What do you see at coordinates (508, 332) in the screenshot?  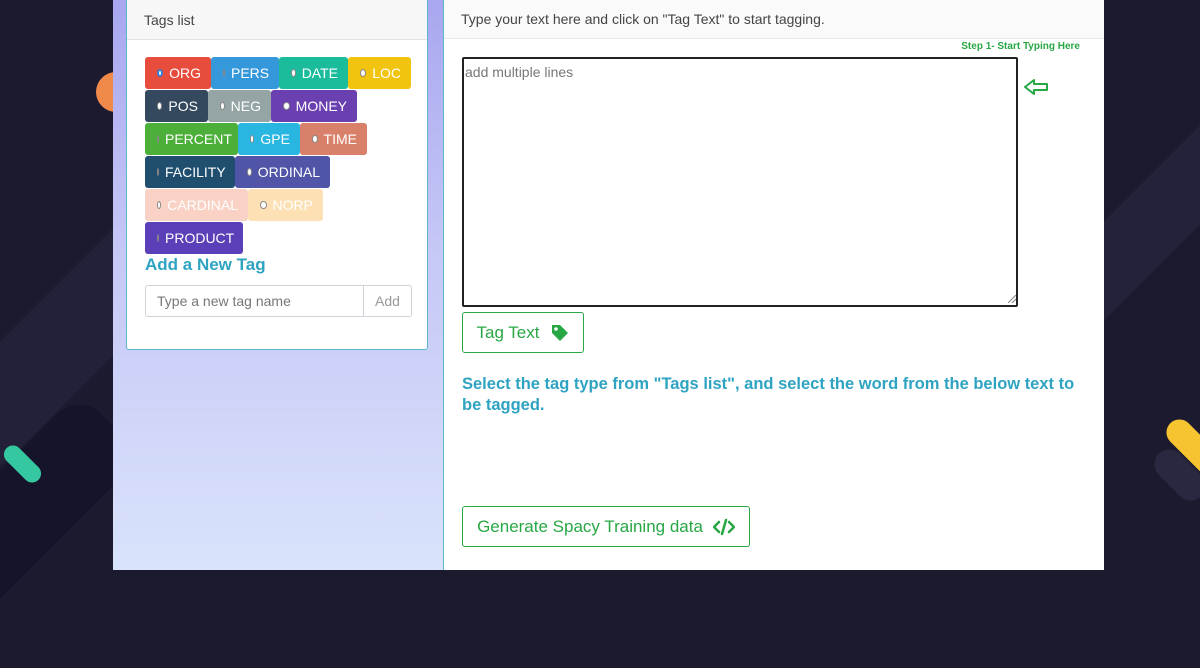 I see `tag-text-label: Tag Text` at bounding box center [508, 332].